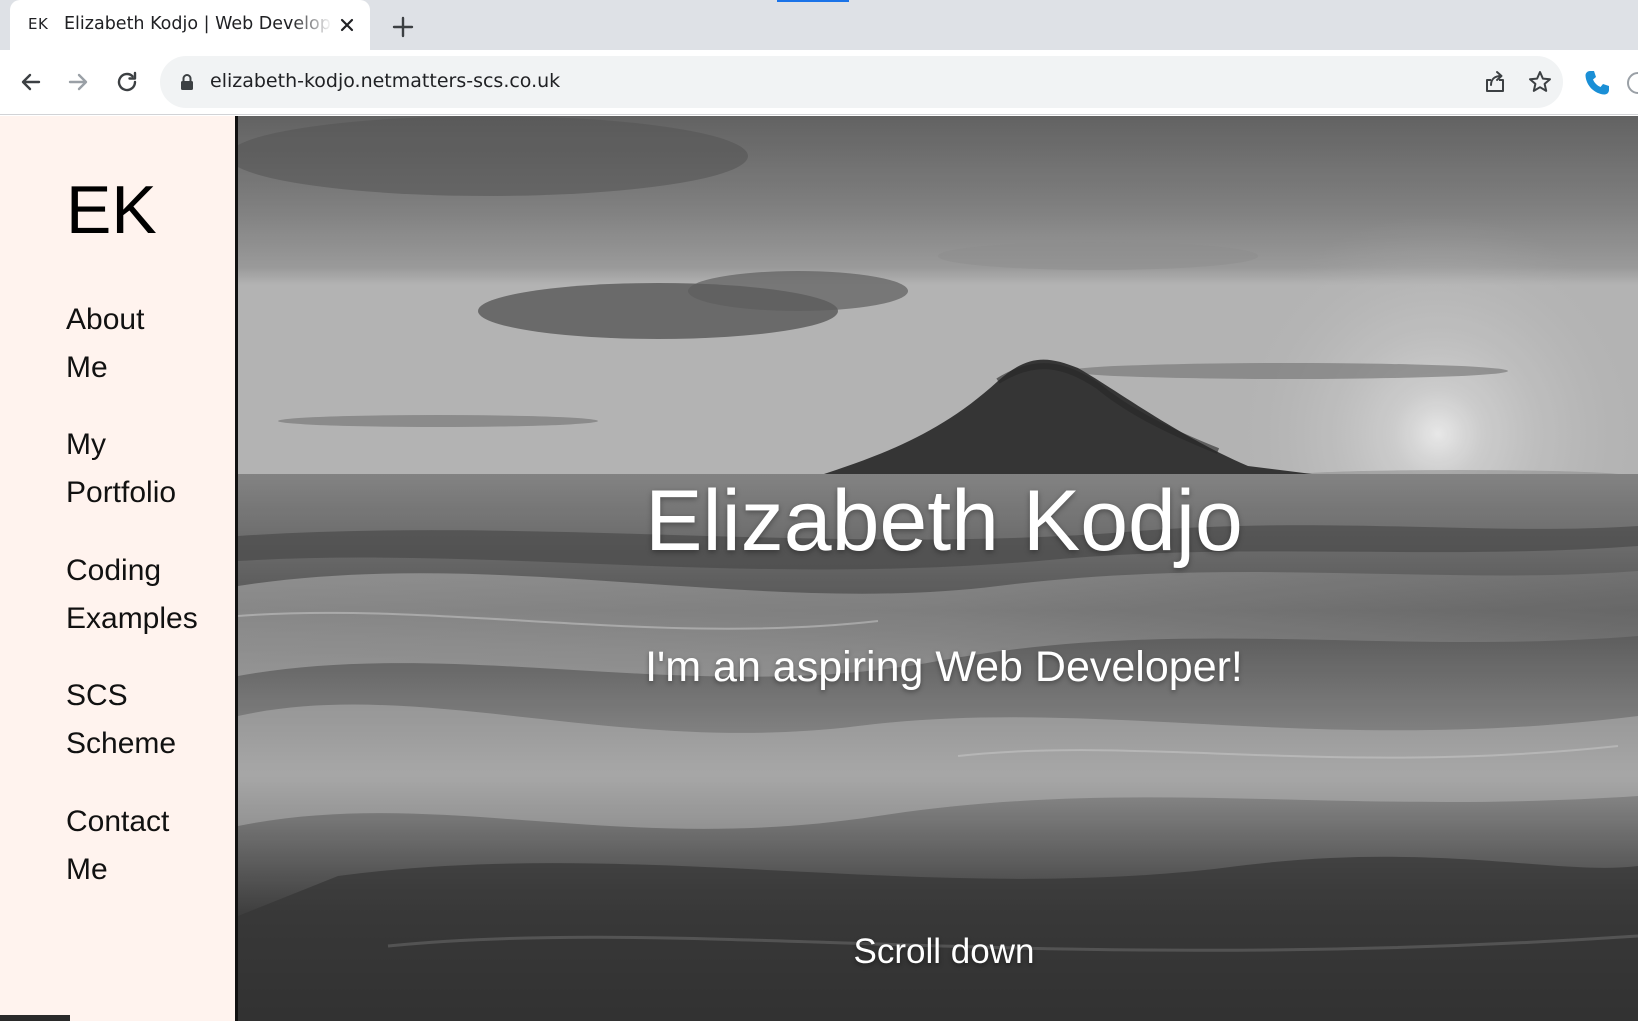  I want to click on bookmark-star-icon, so click(1540, 82).